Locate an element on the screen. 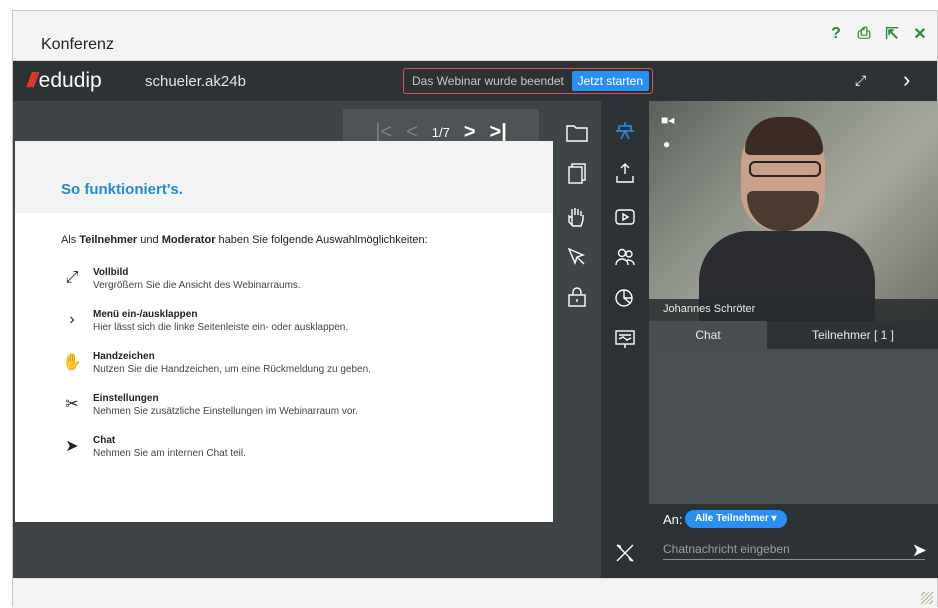 The height and width of the screenshot is (608, 938). window-title: Konferenz is located at coordinates (77, 44).